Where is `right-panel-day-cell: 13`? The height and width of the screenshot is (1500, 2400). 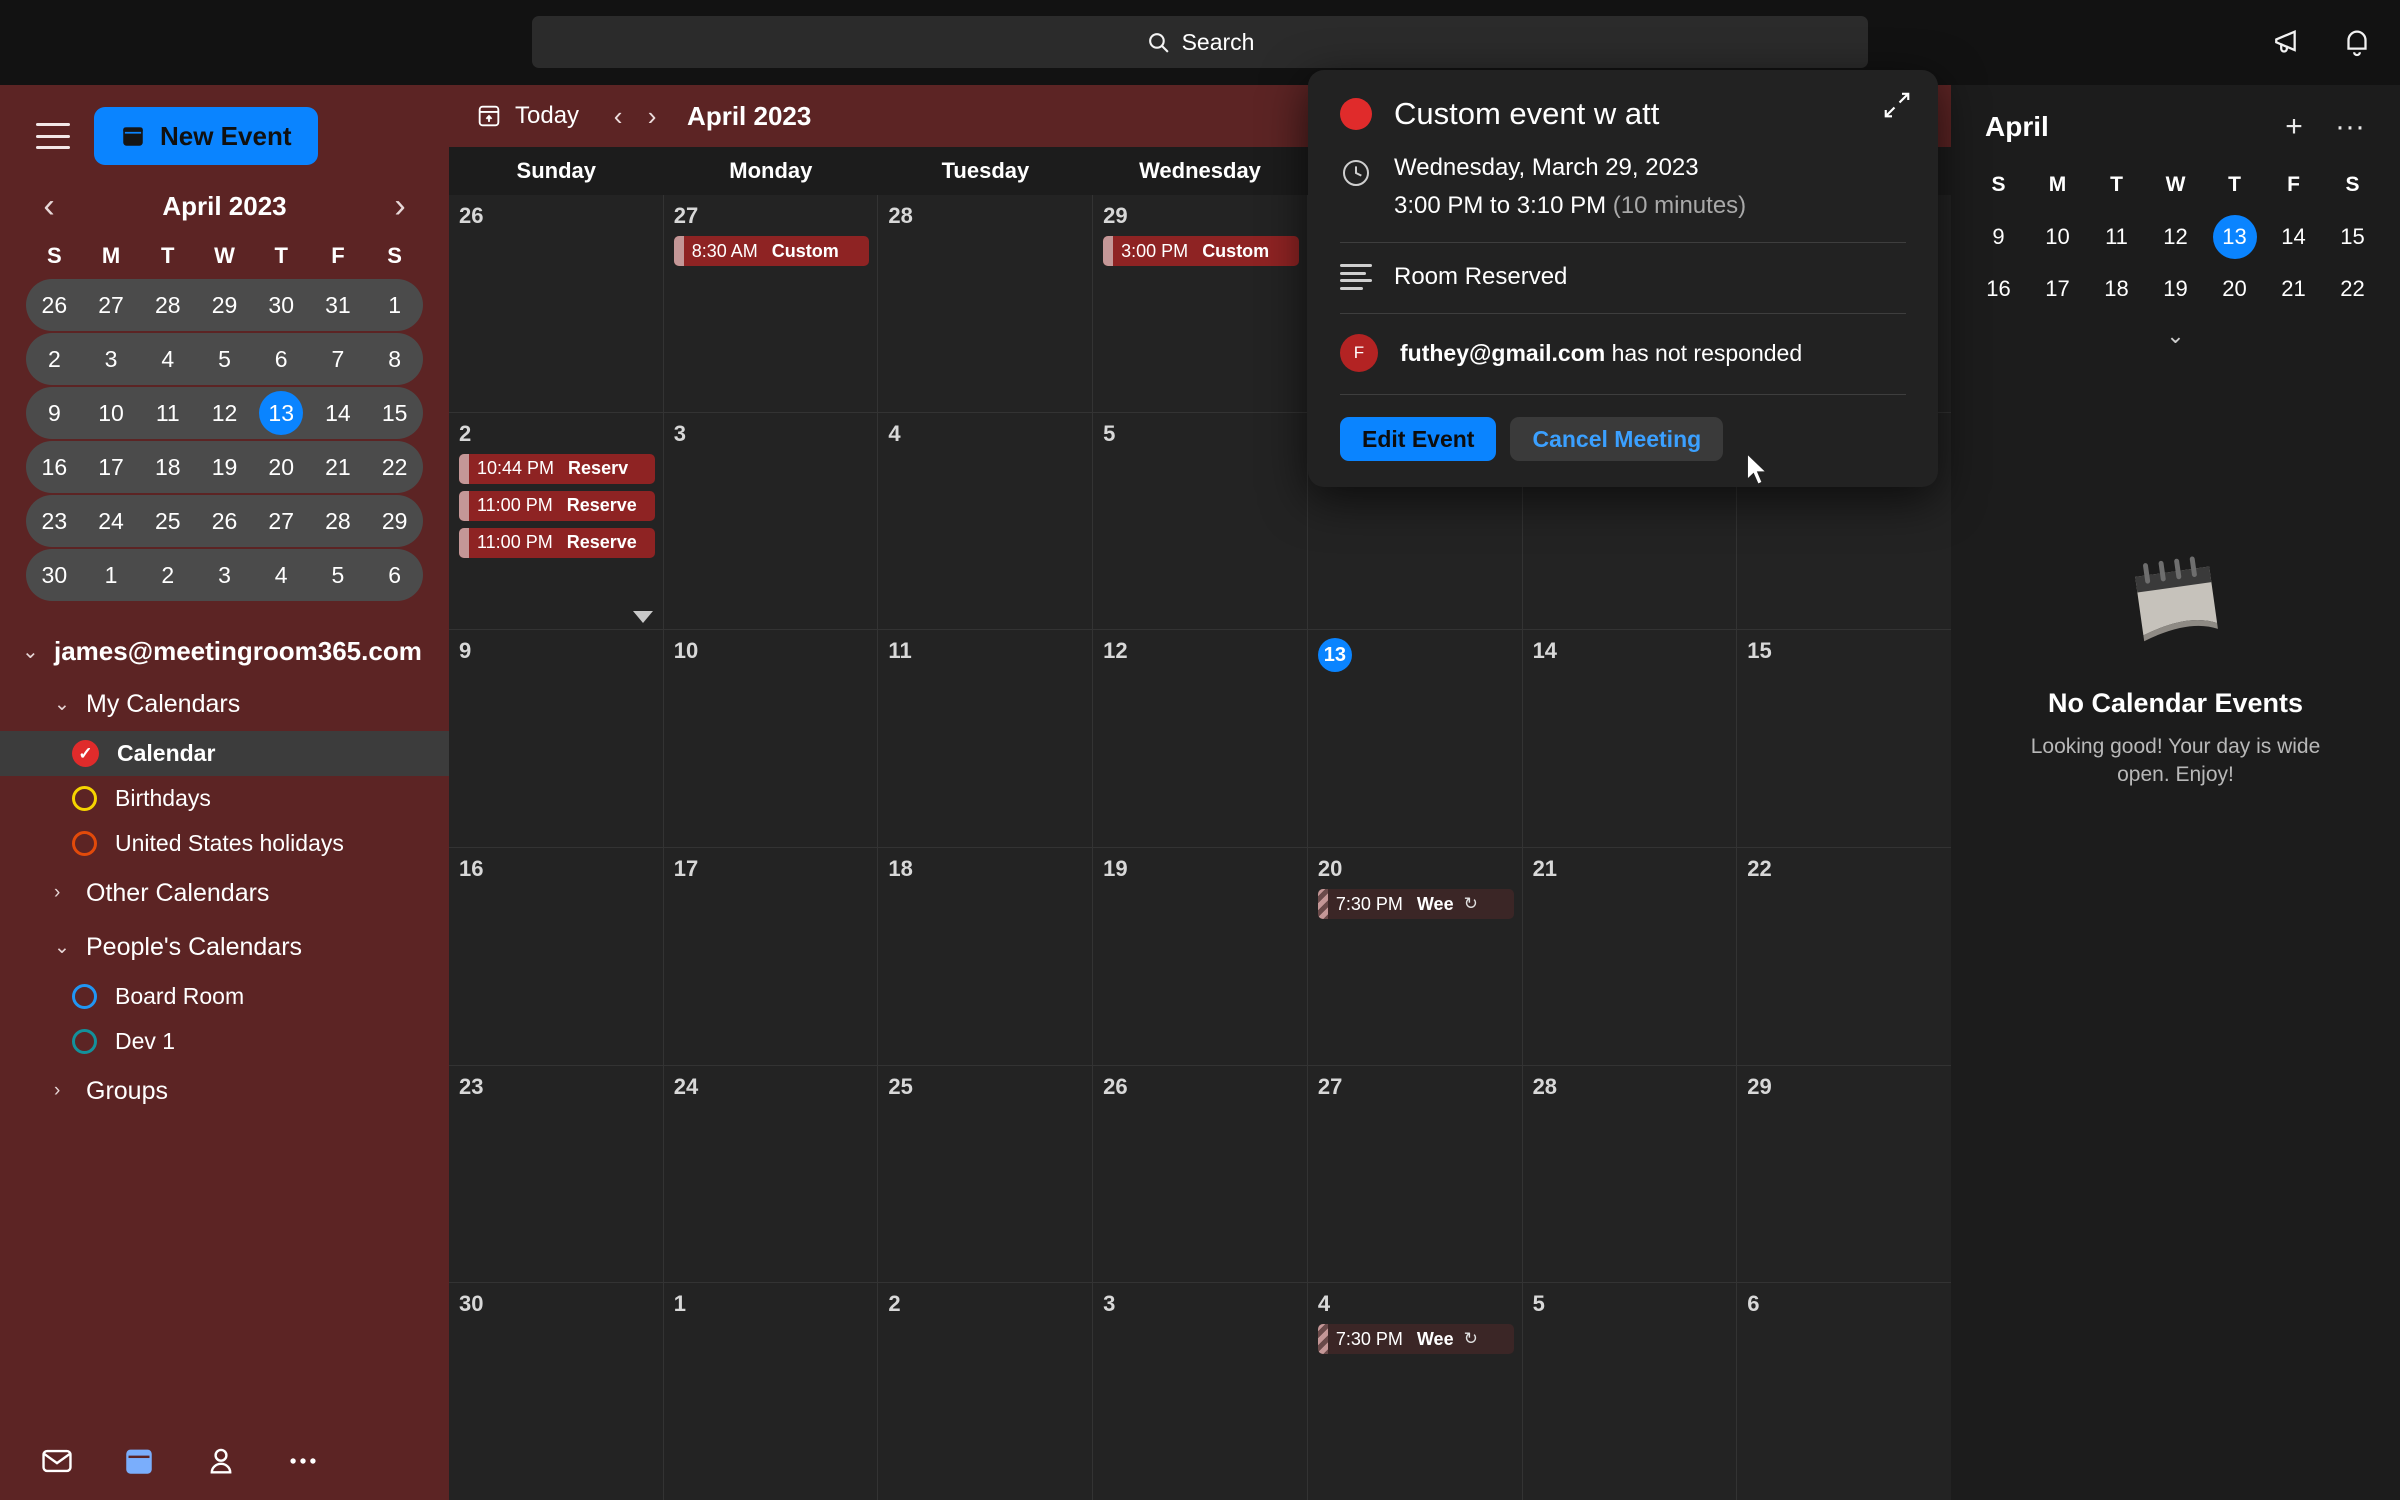 right-panel-day-cell: 13 is located at coordinates (2234, 237).